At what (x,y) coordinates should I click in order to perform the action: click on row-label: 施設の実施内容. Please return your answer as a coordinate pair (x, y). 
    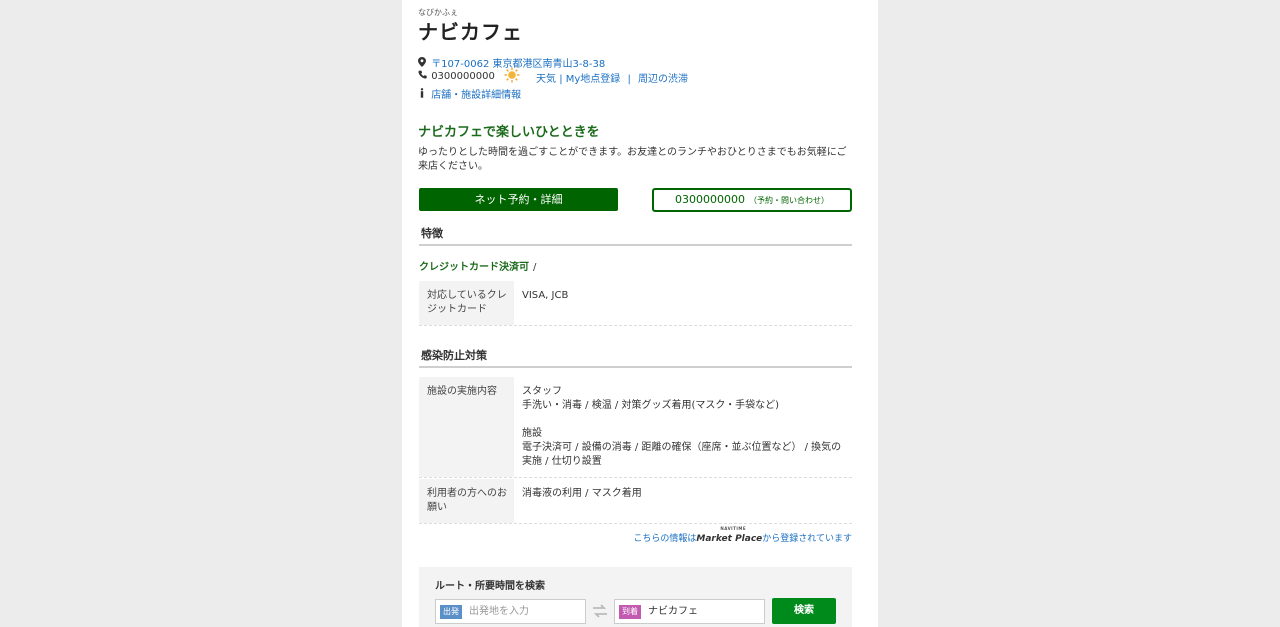
    Looking at the image, I should click on (466, 427).